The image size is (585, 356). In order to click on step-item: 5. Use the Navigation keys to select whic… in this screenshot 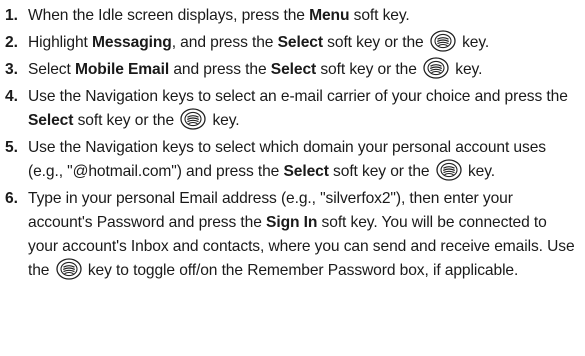, I will do `click(292, 160)`.